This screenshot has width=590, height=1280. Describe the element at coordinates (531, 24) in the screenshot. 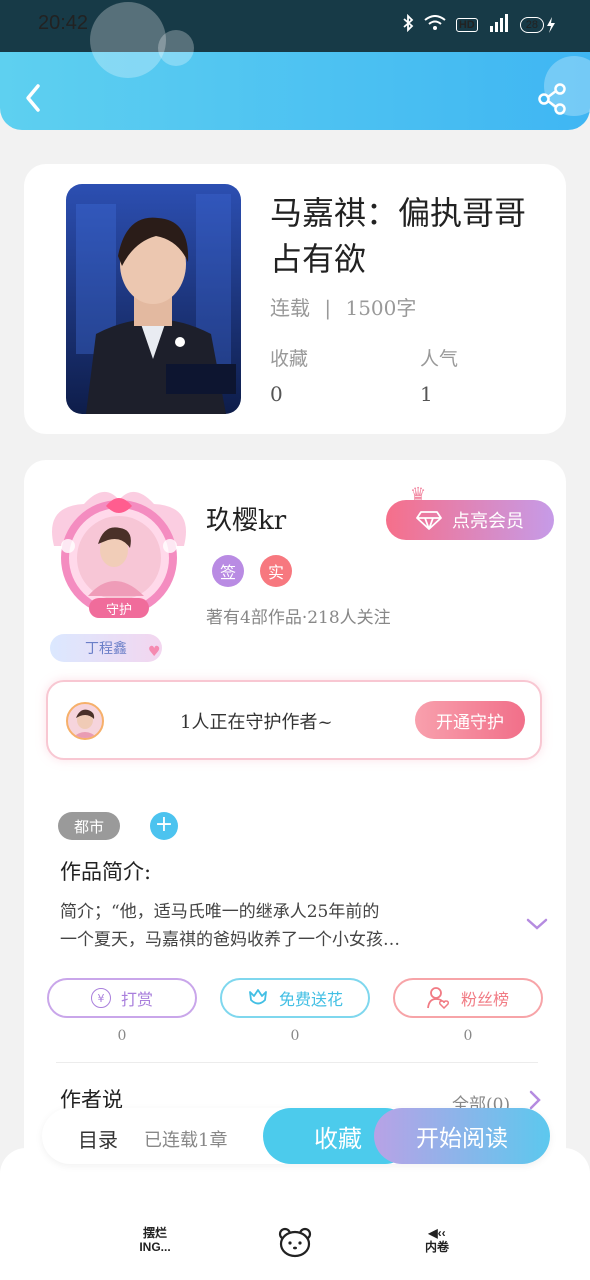

I see `battery-level: 28` at that location.